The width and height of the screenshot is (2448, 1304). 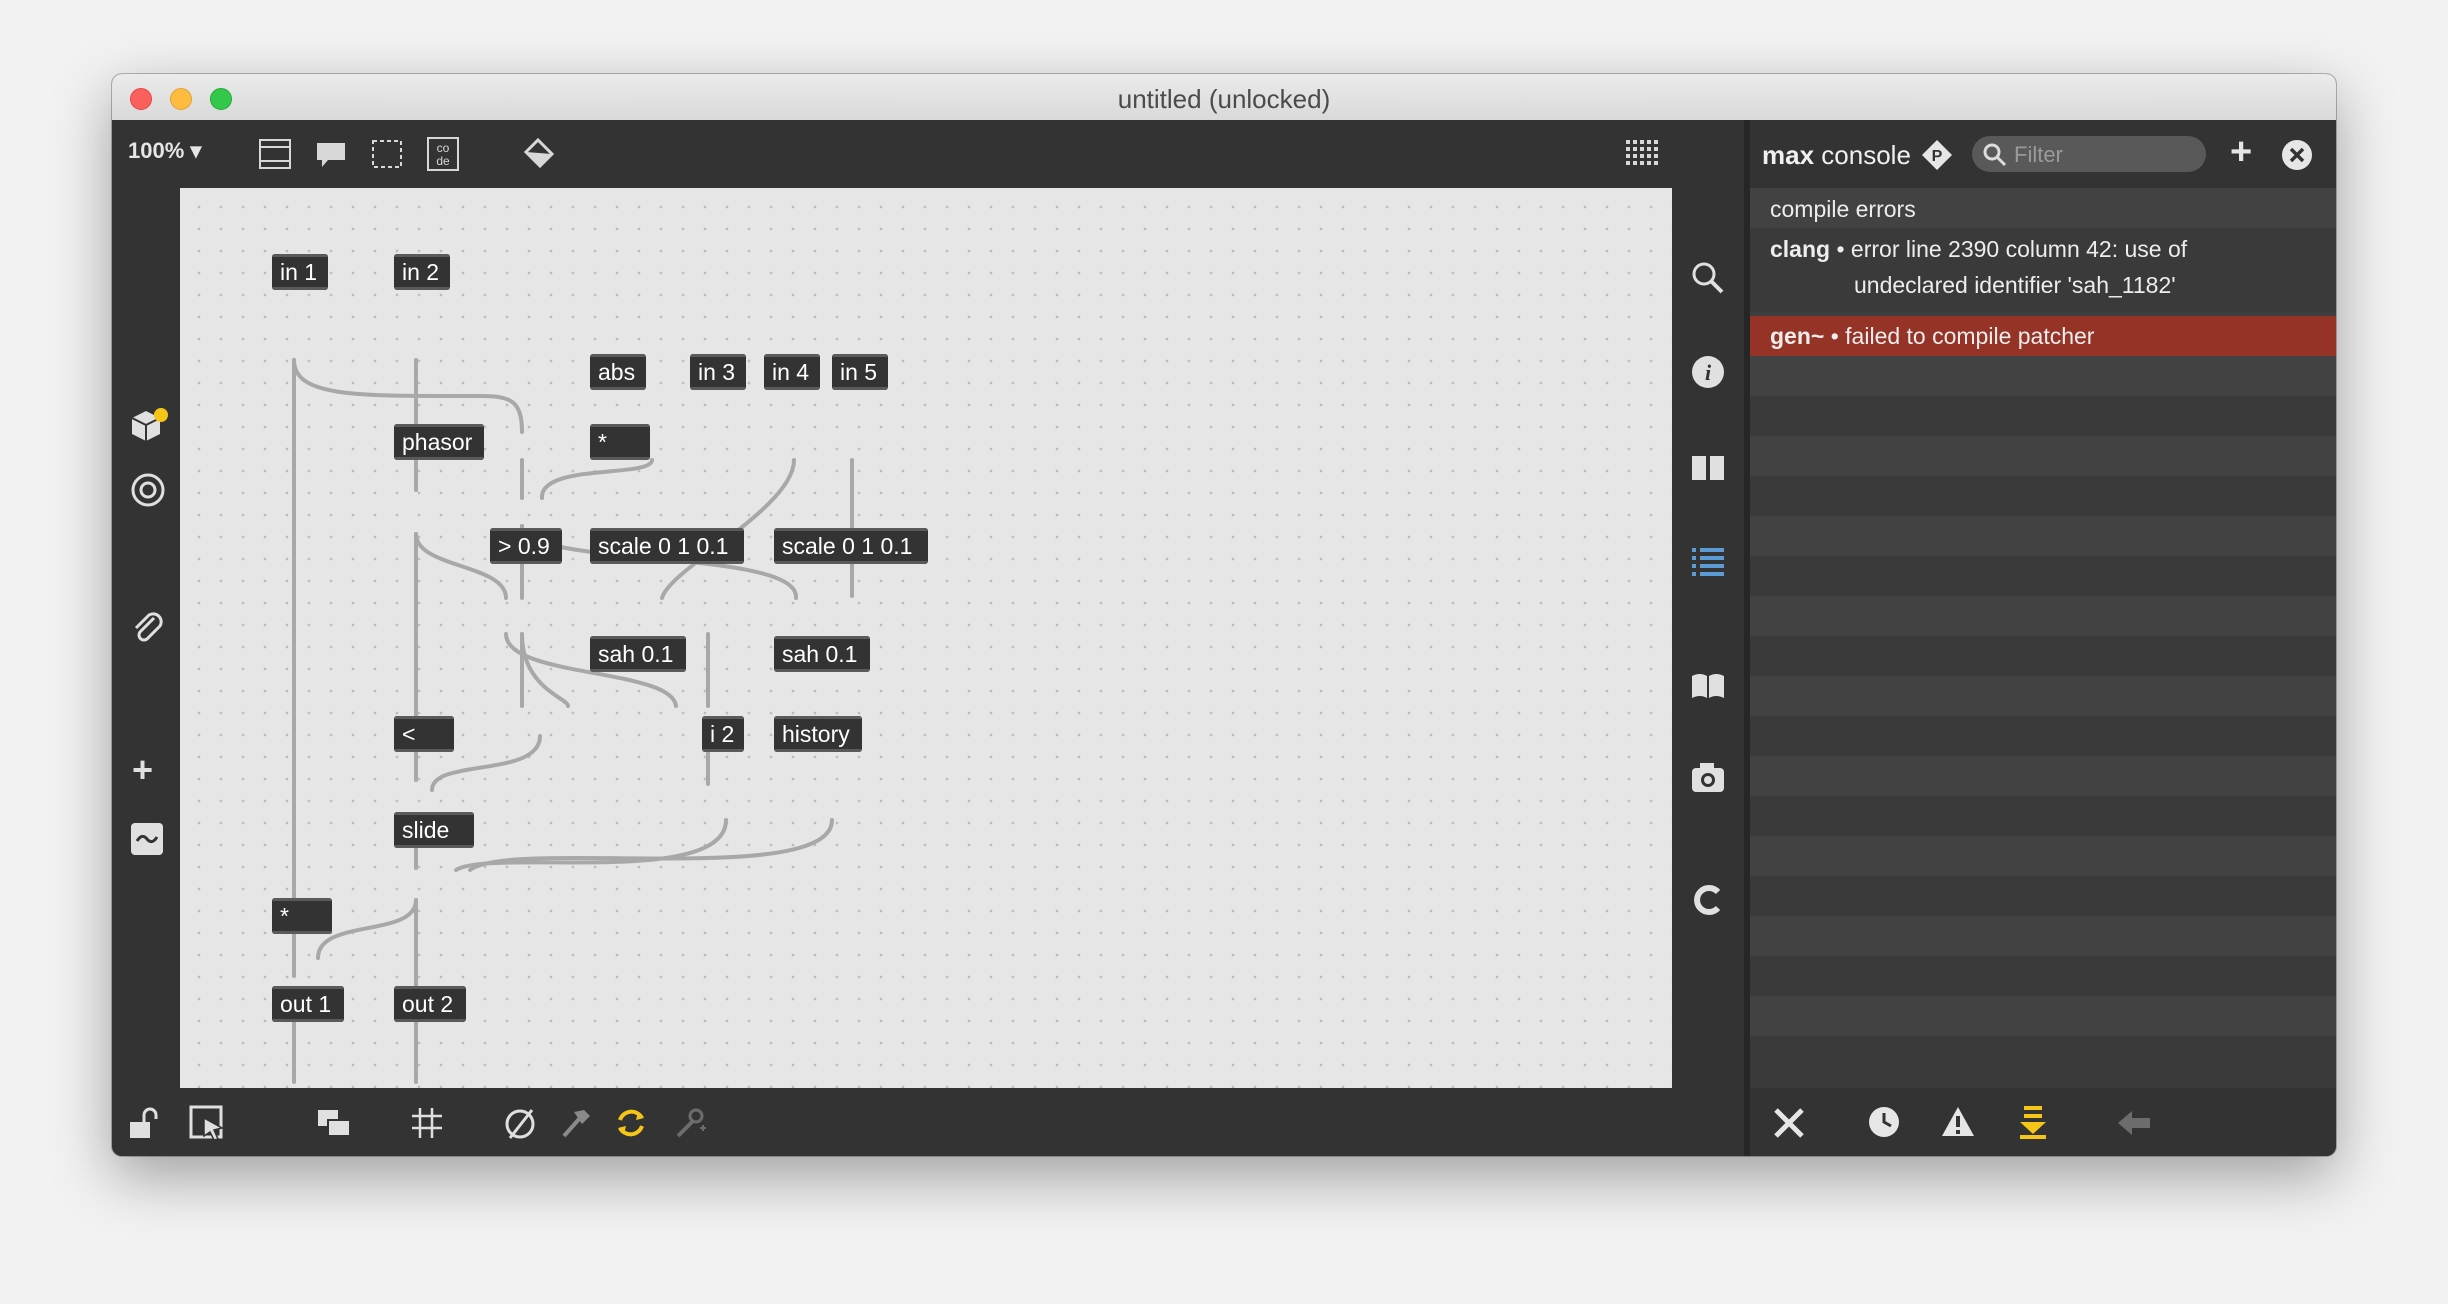 What do you see at coordinates (851, 546) in the screenshot?
I see `object-scale-2: scale 0 1 0.1` at bounding box center [851, 546].